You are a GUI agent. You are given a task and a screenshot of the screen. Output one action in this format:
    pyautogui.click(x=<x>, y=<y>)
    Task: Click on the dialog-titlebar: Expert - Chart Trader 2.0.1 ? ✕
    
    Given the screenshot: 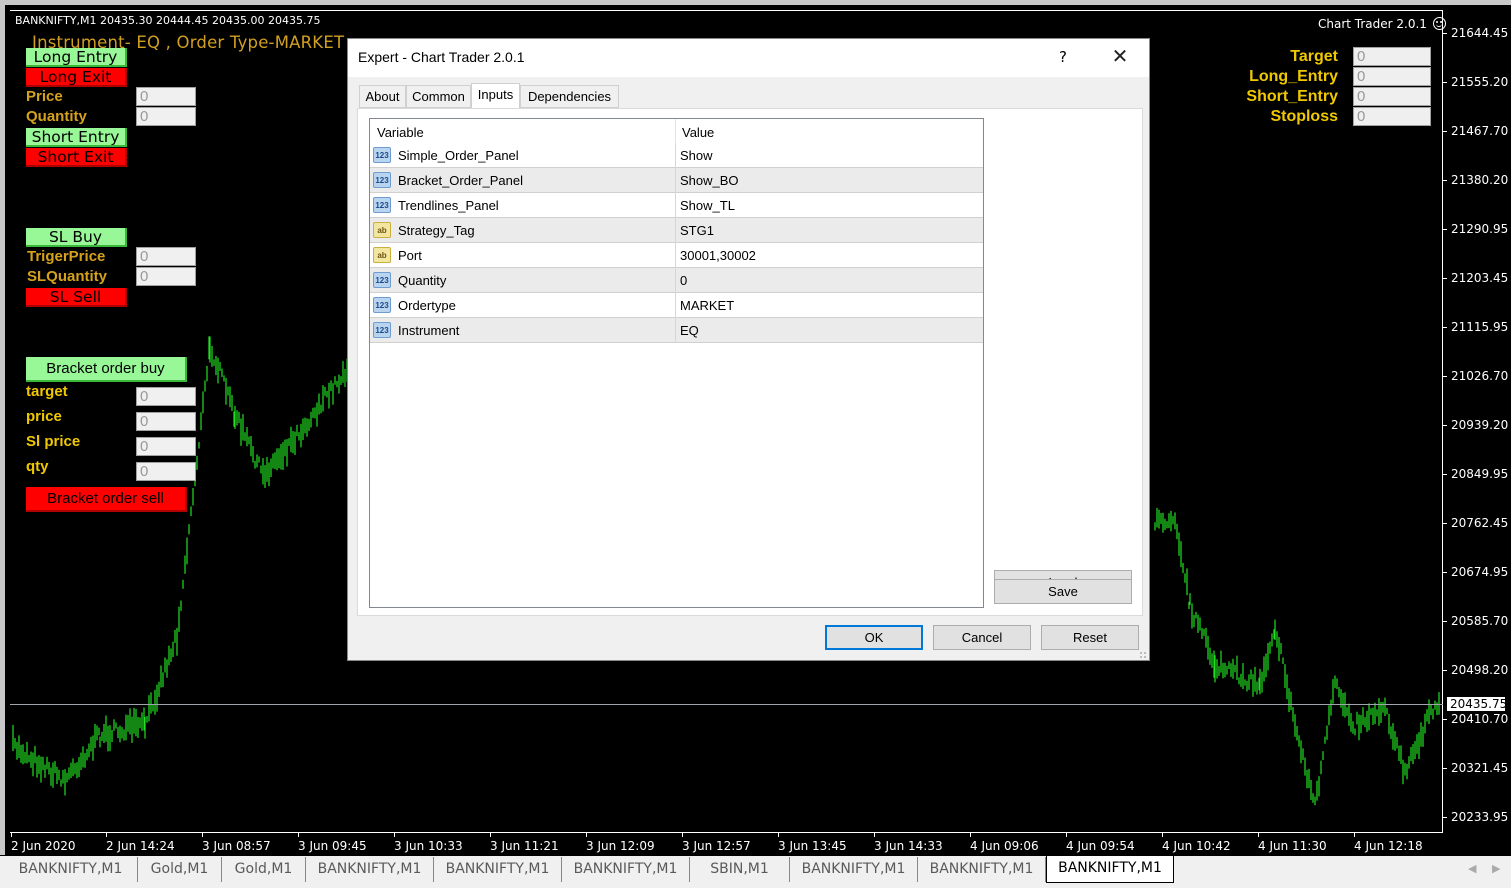 What is the action you would take?
    pyautogui.click(x=748, y=58)
    